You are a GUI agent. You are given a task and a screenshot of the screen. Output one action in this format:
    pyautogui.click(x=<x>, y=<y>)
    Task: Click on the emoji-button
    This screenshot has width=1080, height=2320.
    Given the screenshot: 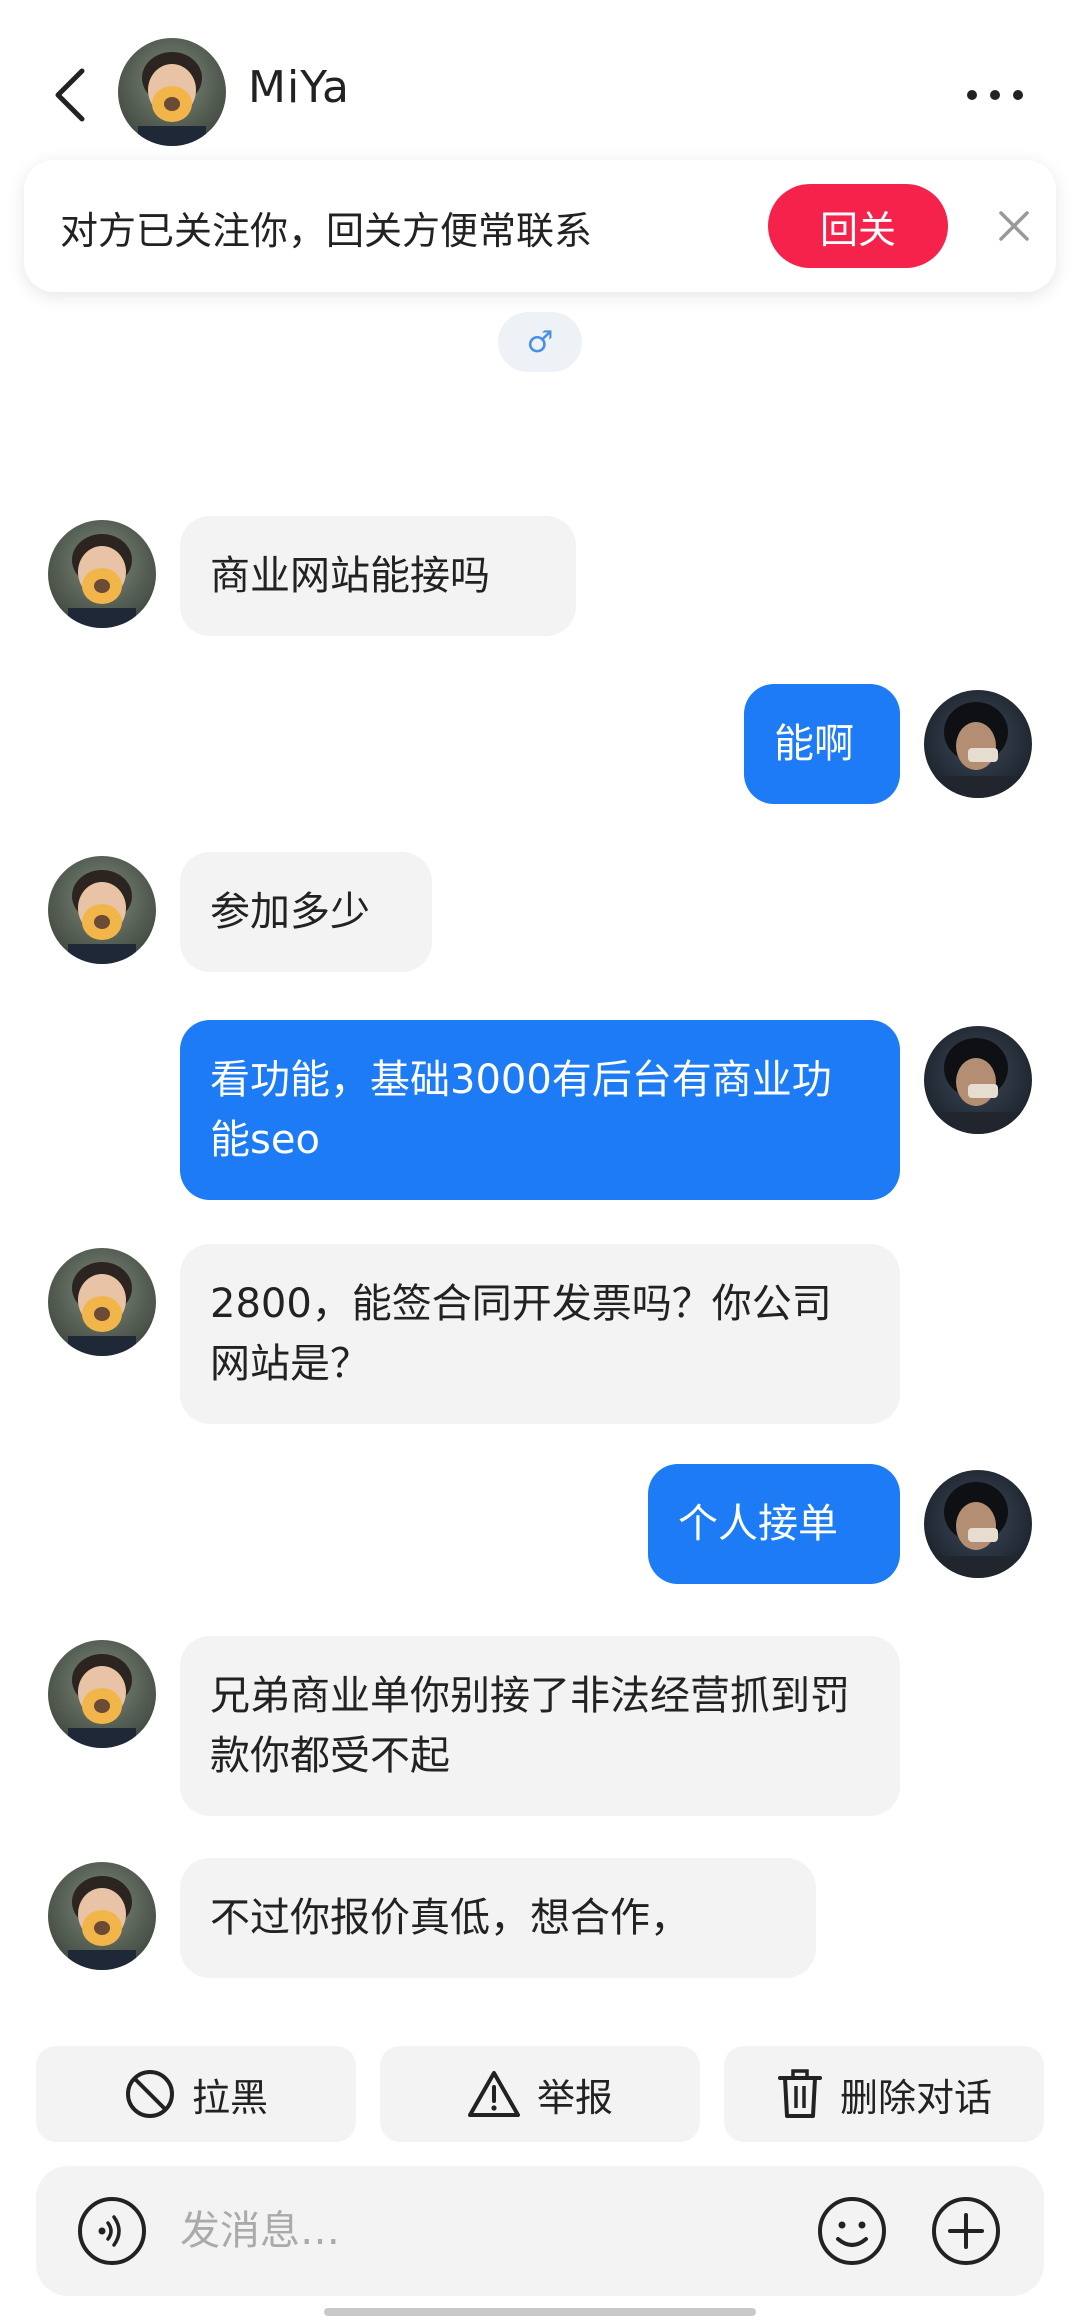 What is the action you would take?
    pyautogui.click(x=852, y=2231)
    